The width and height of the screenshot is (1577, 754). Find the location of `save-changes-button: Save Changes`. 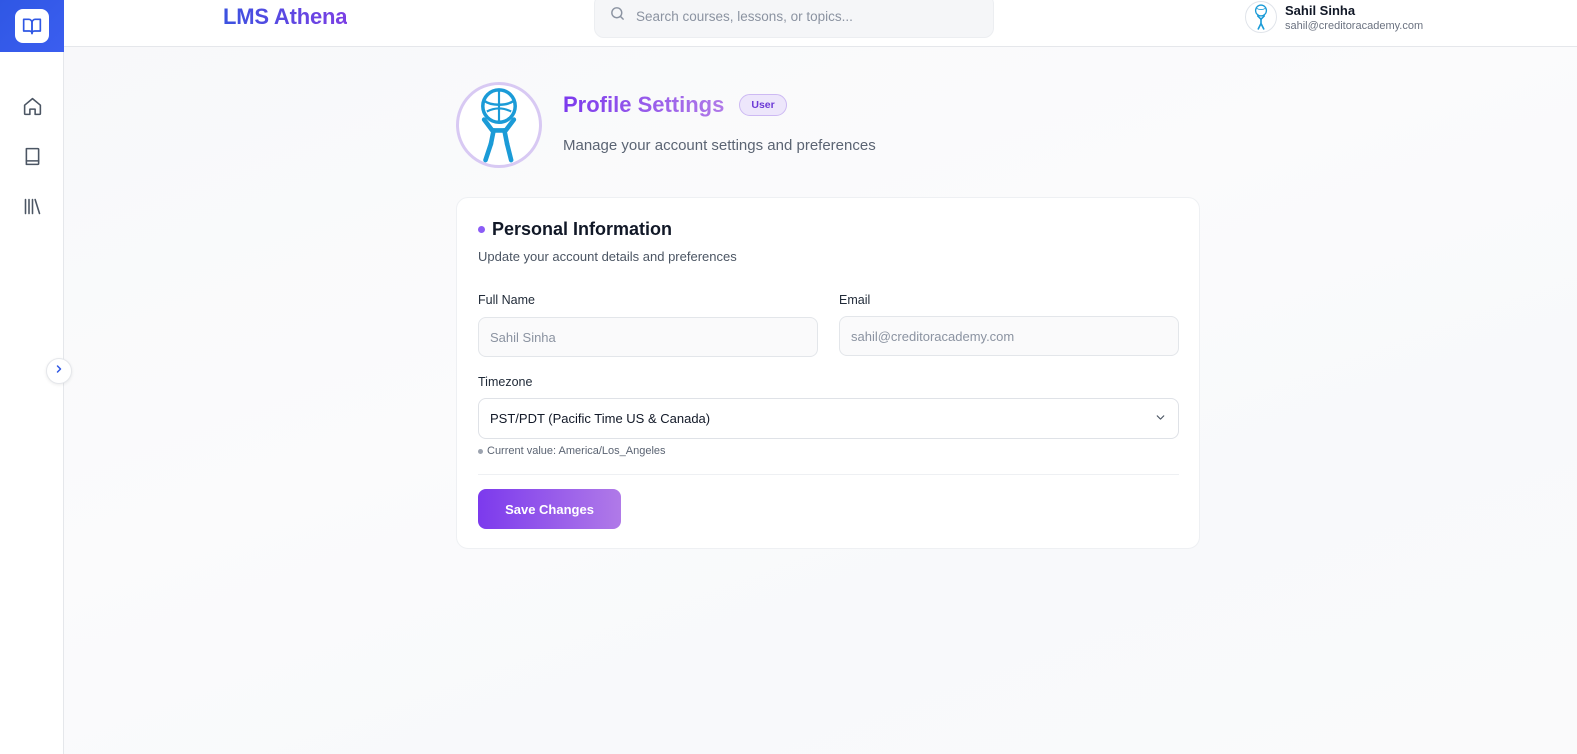

save-changes-button: Save Changes is located at coordinates (549, 509).